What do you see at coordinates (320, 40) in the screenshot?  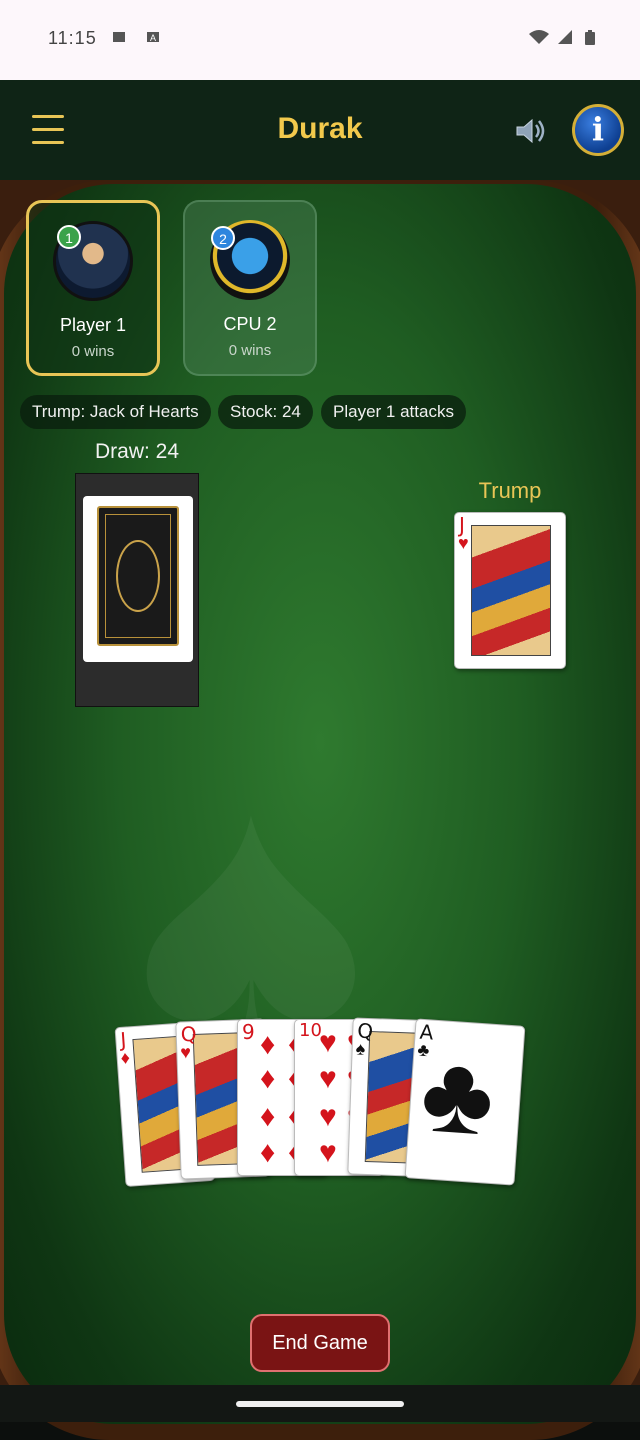 I see `status-bar: 11:15 A` at bounding box center [320, 40].